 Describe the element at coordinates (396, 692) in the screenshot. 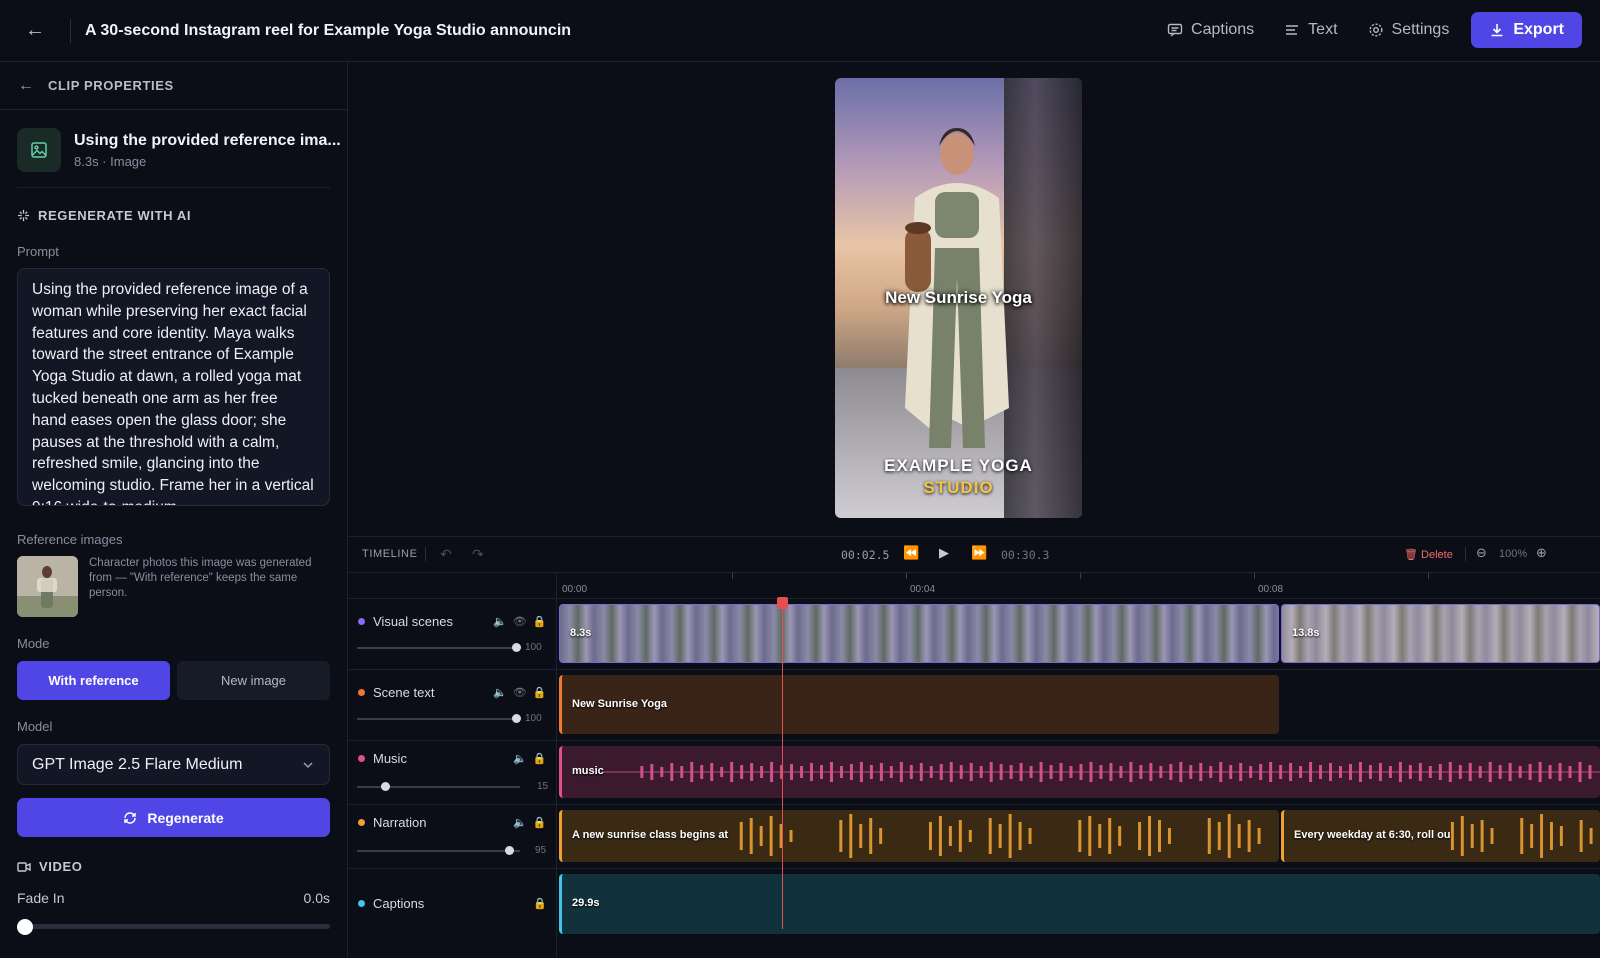

I see `track-name-scene-text: Scene text` at that location.